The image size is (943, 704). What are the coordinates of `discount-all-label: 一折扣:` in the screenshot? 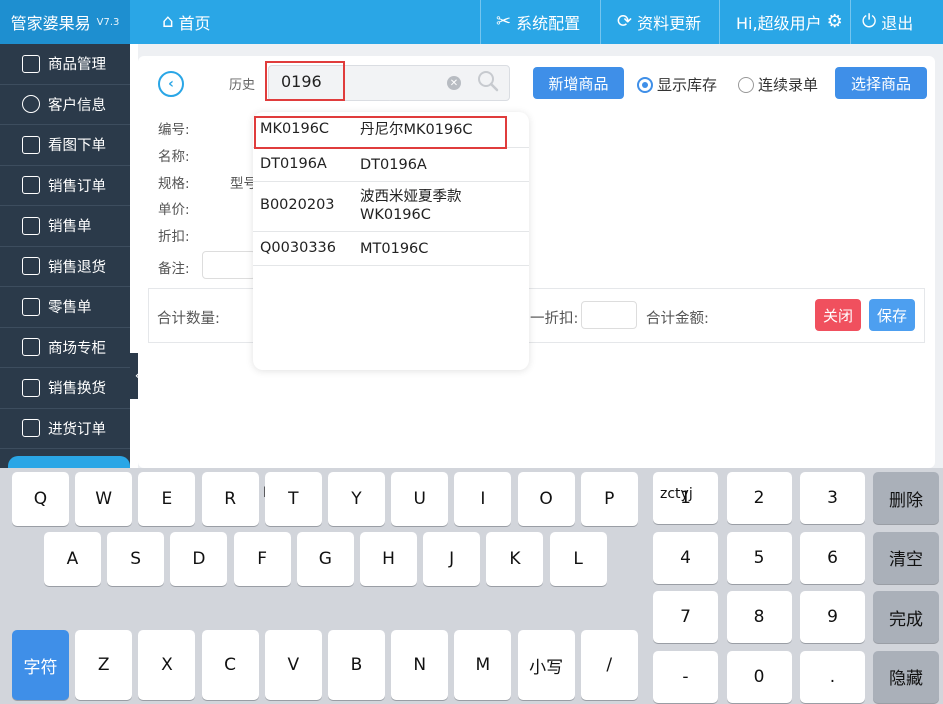 It's located at (554, 319).